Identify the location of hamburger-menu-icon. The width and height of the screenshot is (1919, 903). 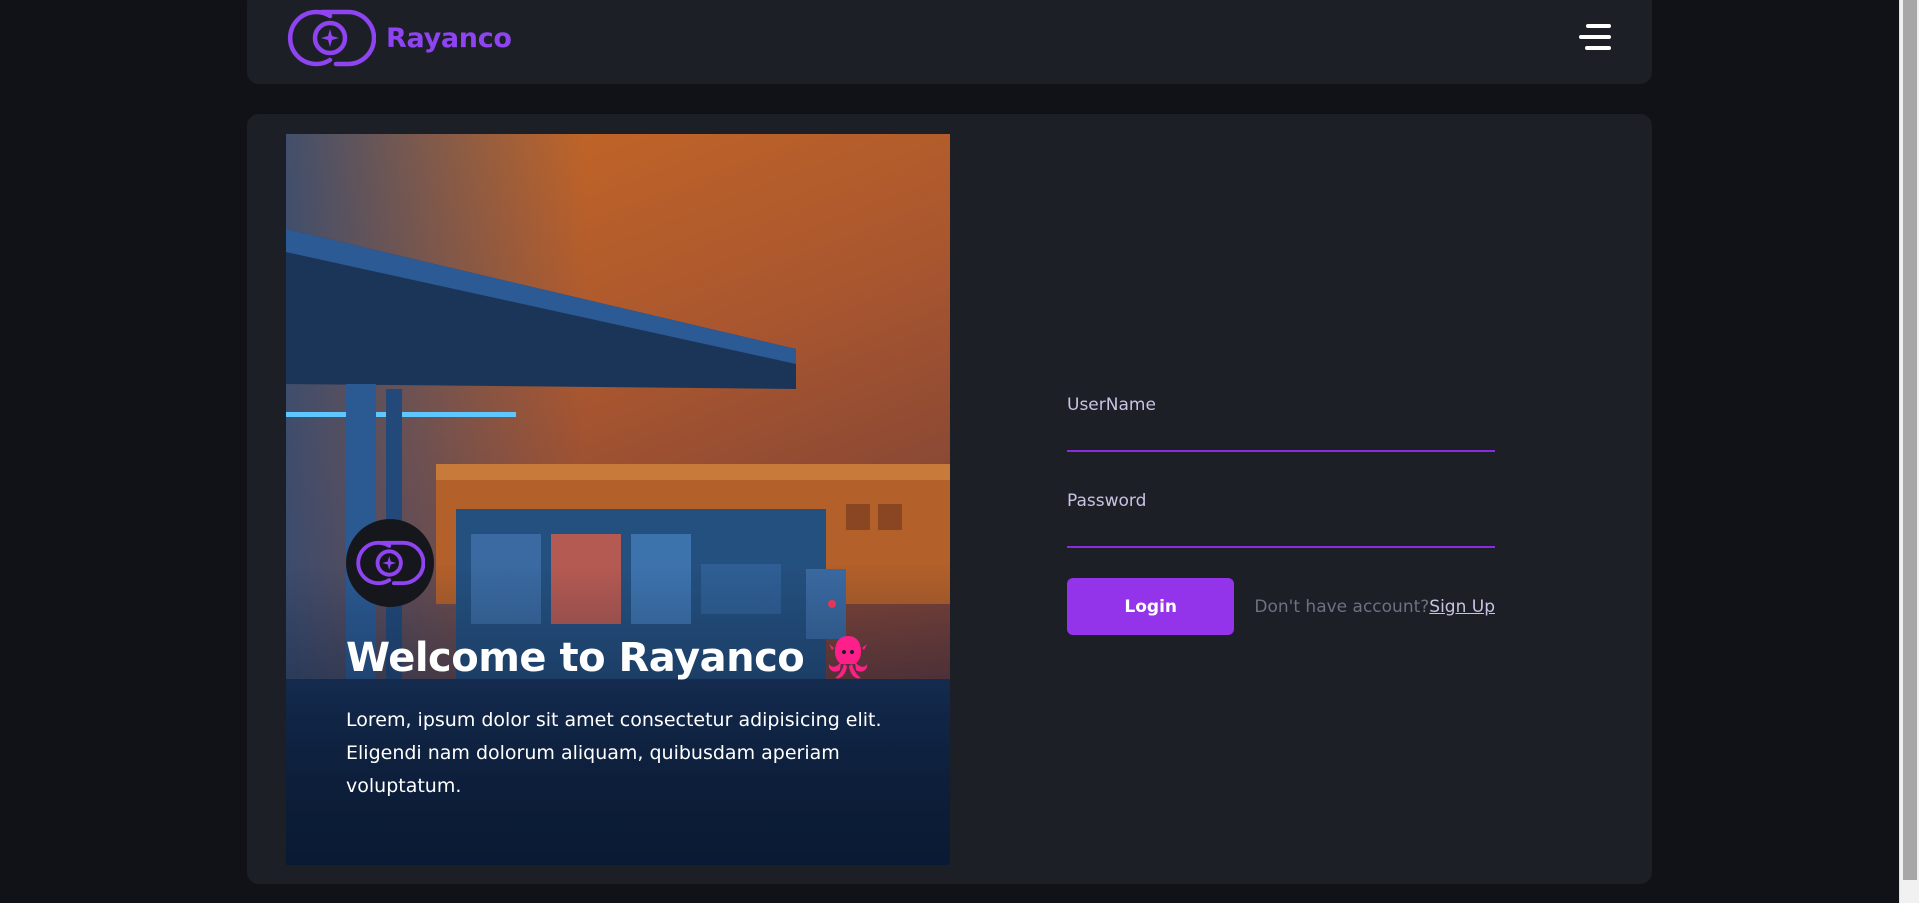
(1594, 39).